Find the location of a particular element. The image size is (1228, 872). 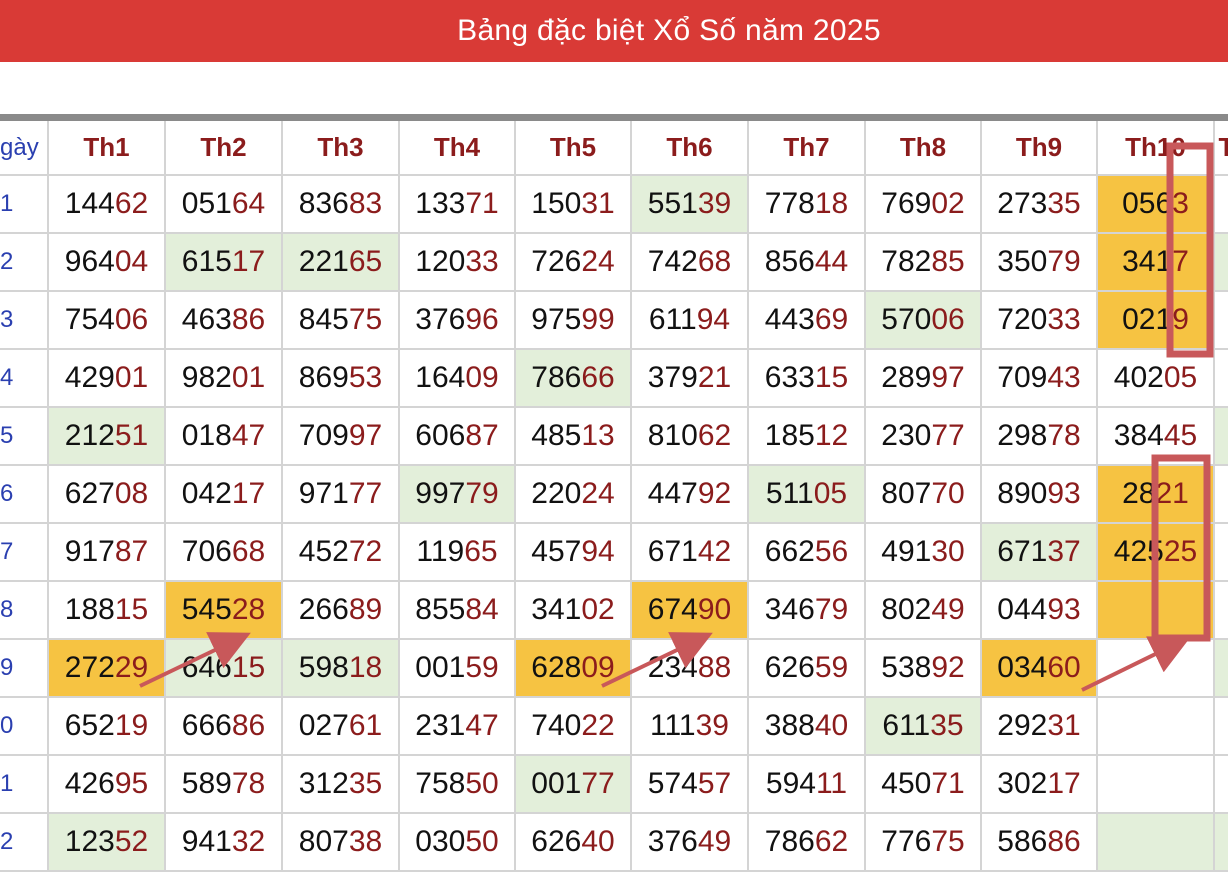

result-cell: 586 86 is located at coordinates (1040, 843).